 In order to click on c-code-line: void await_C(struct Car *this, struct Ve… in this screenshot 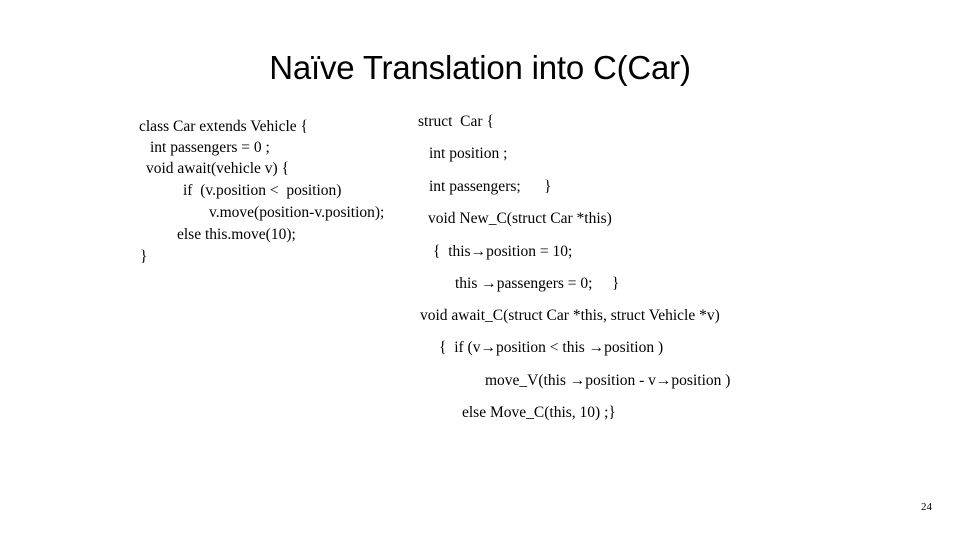, I will do `click(570, 315)`.